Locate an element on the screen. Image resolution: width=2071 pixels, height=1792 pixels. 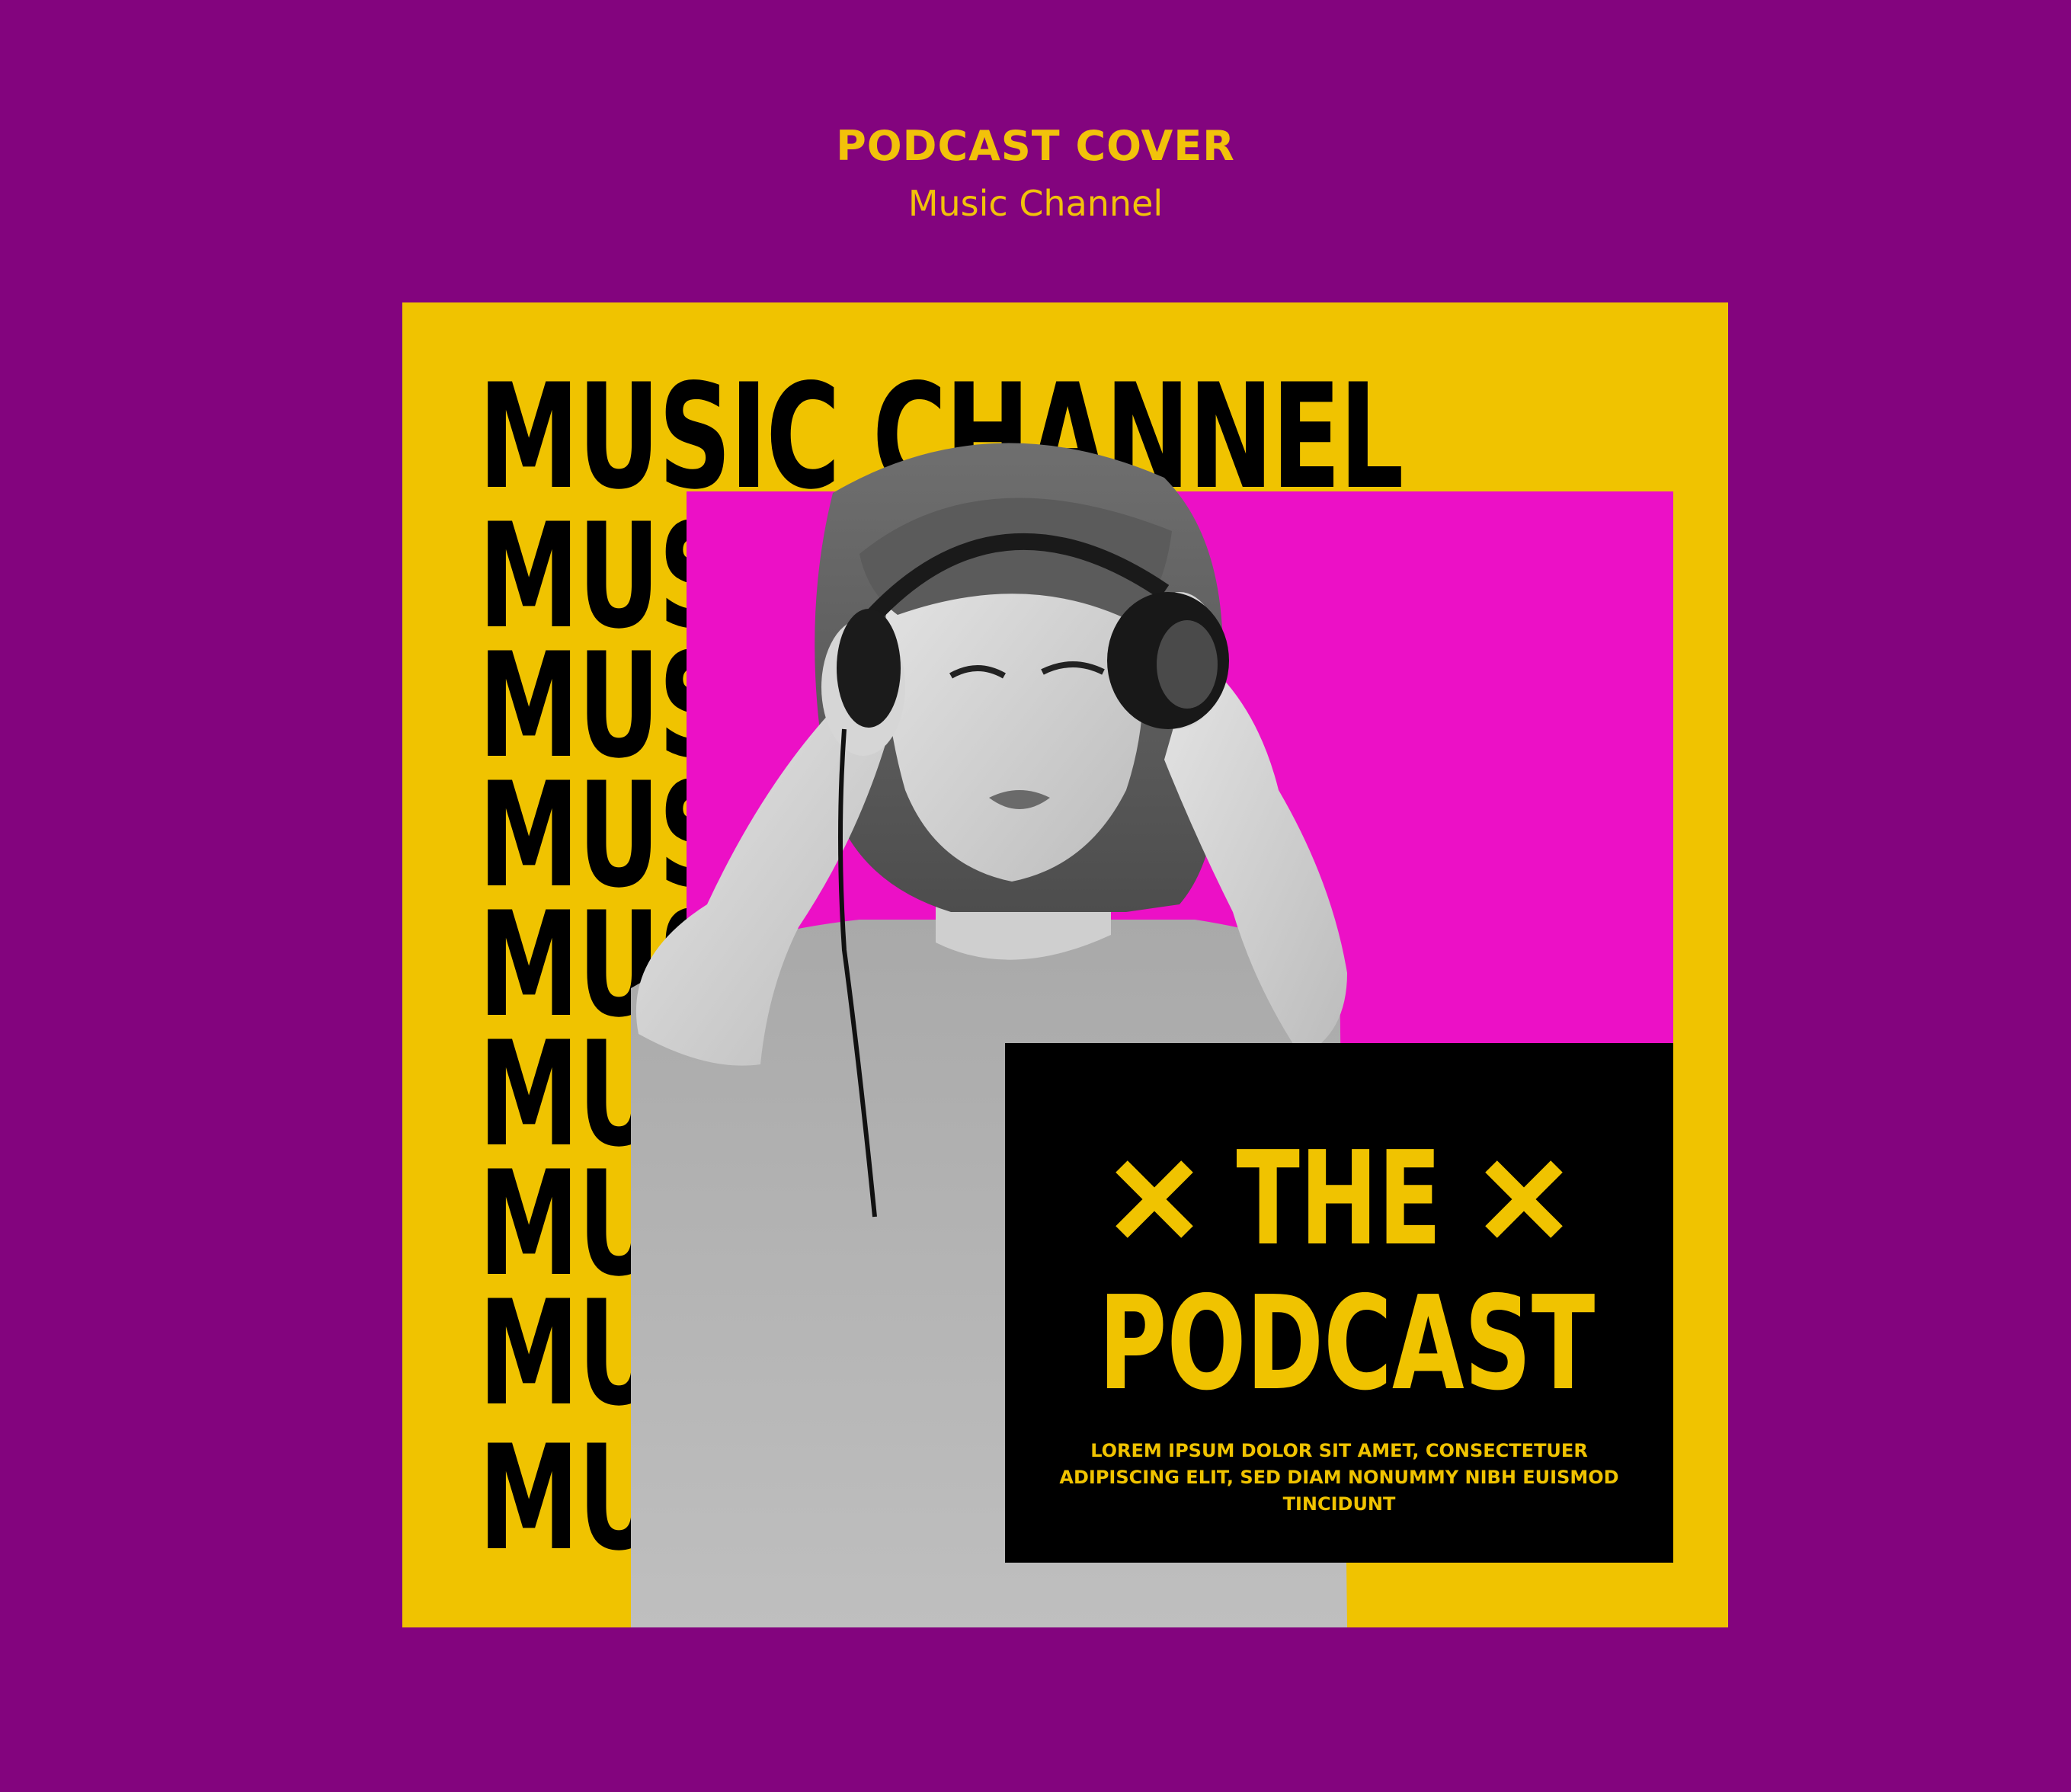
podcast-heading: PODCAST is located at coordinates (1347, 1344).